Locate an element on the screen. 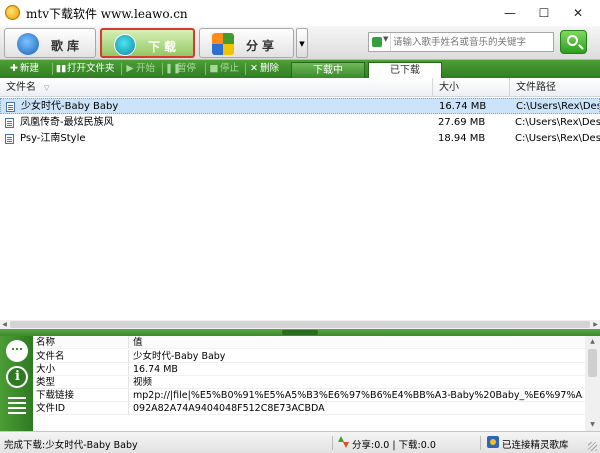  column-header-name: 文件名 ▽ is located at coordinates (216, 87).